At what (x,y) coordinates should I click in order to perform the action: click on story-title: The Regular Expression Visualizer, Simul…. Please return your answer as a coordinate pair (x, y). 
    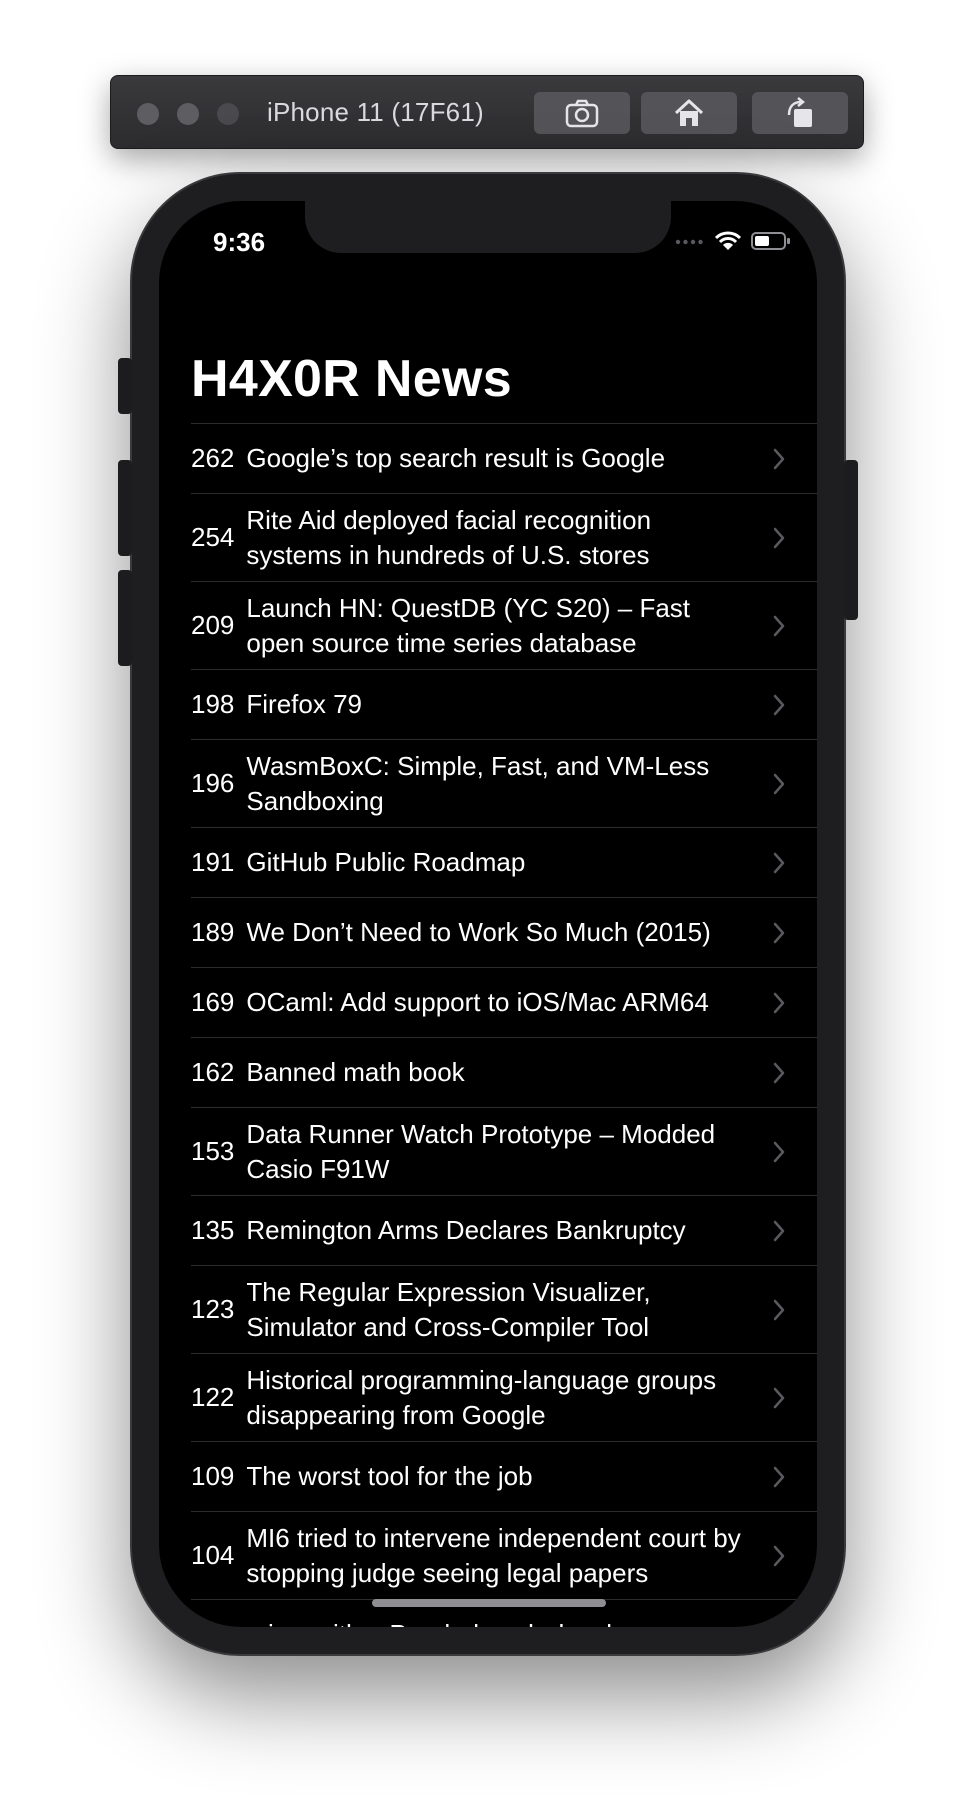
    Looking at the image, I should click on (448, 1309).